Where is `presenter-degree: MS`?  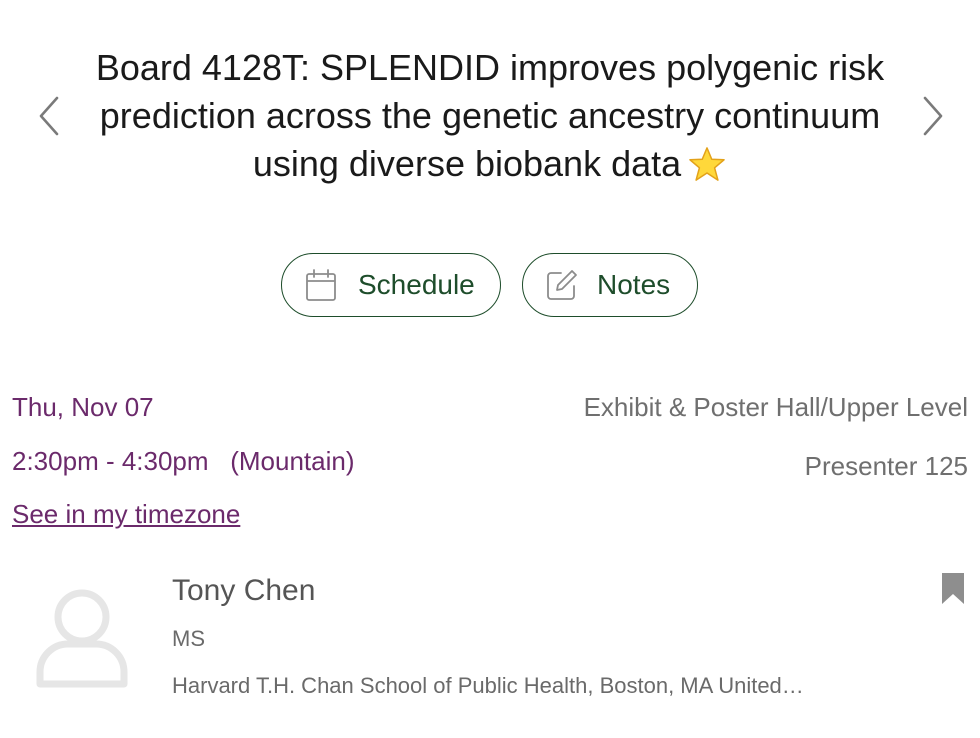 presenter-degree: MS is located at coordinates (188, 638).